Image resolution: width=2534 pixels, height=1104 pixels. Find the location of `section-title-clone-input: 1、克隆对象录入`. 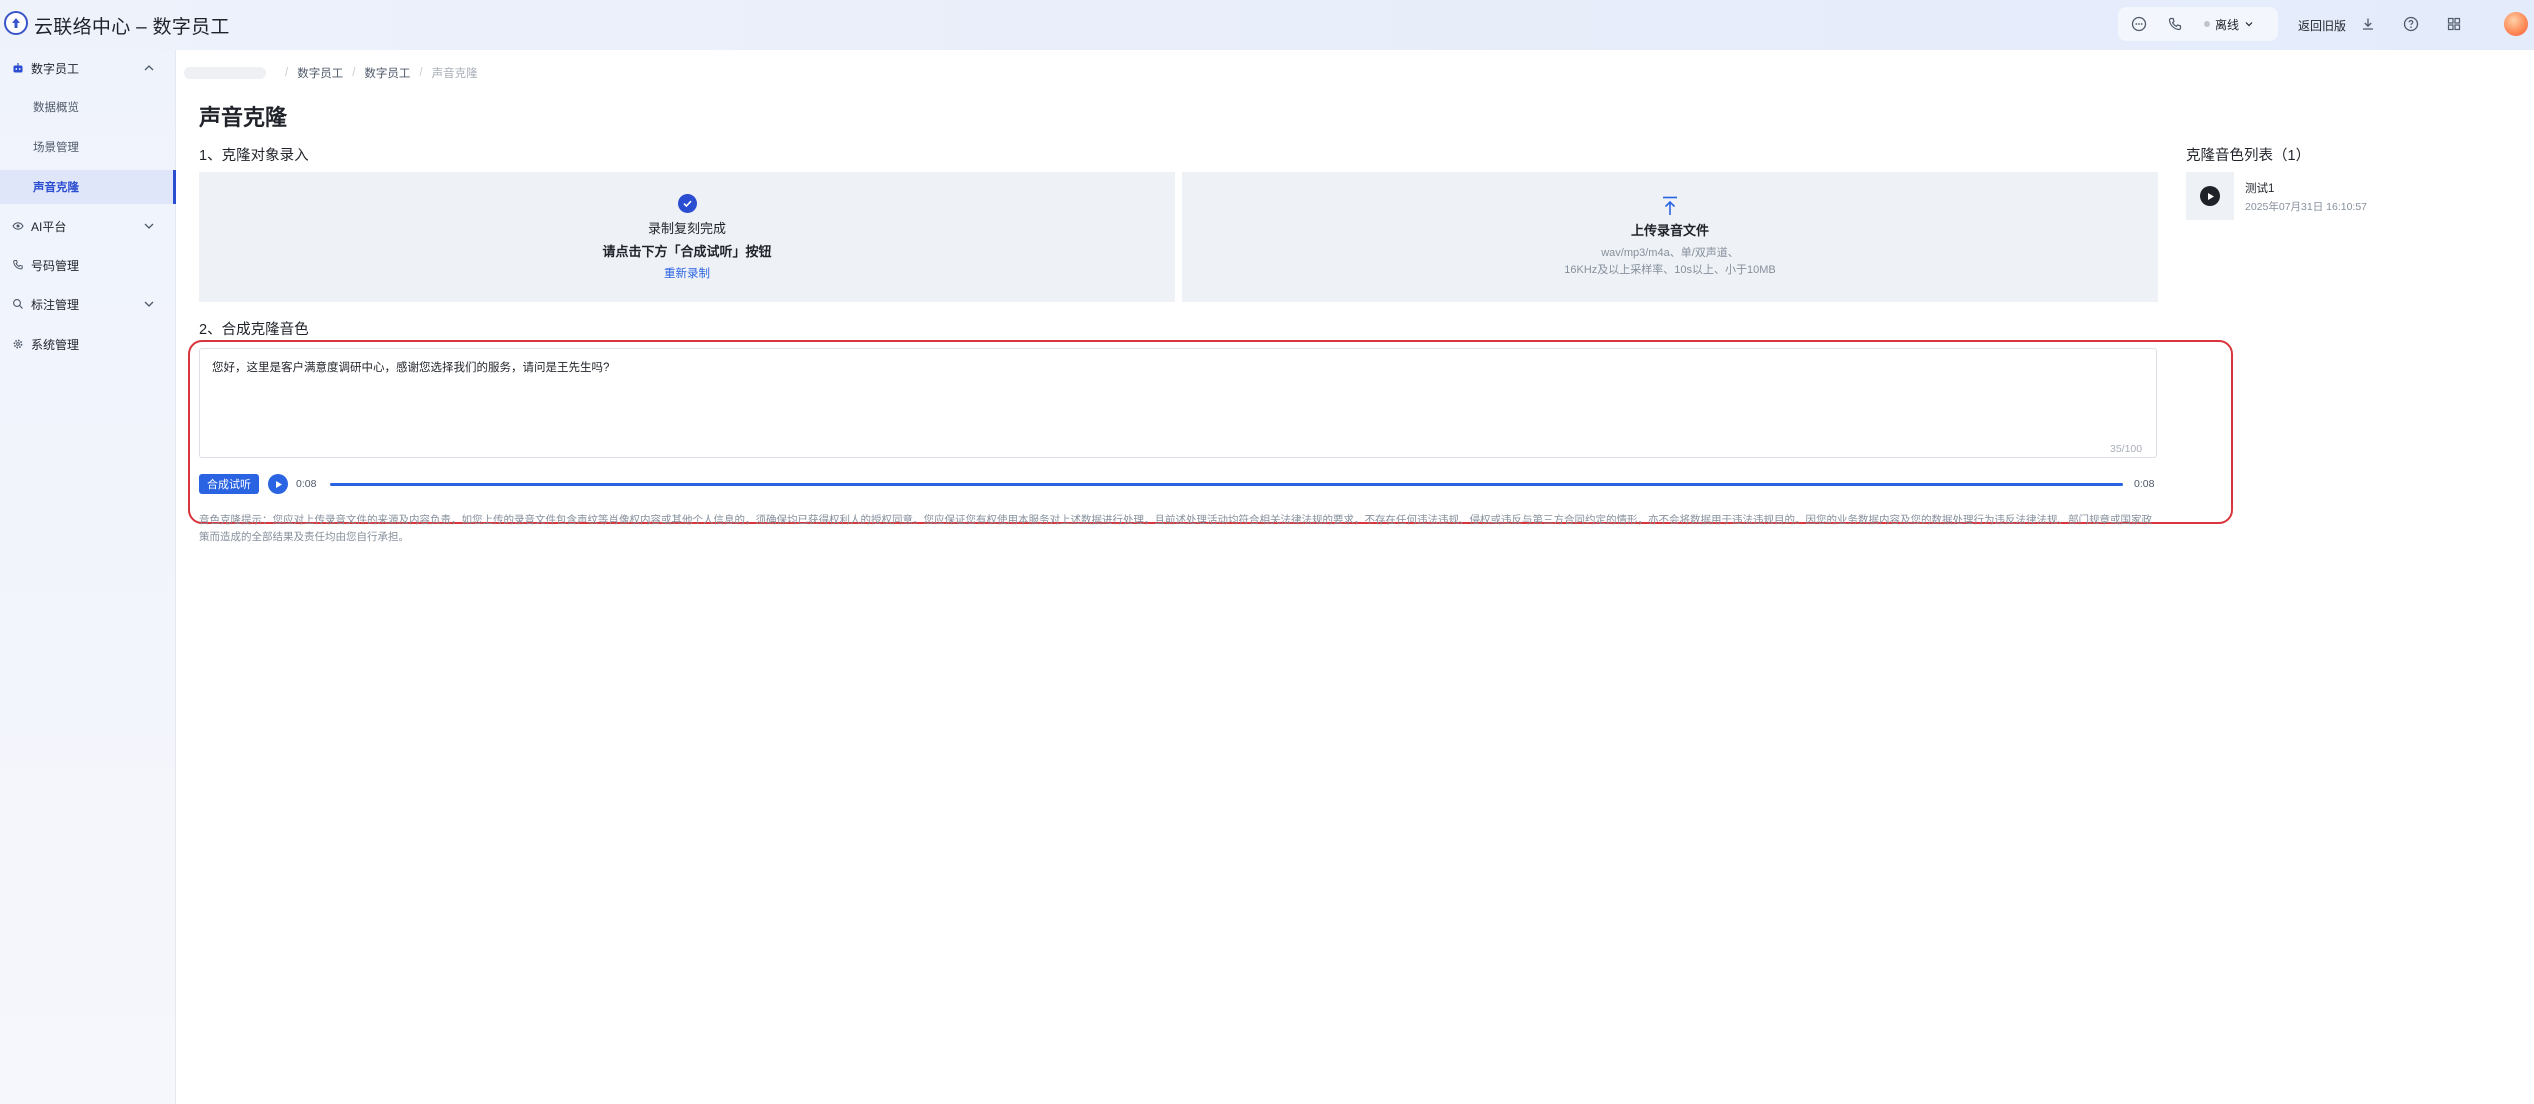

section-title-clone-input: 1、克隆对象录入 is located at coordinates (254, 156).